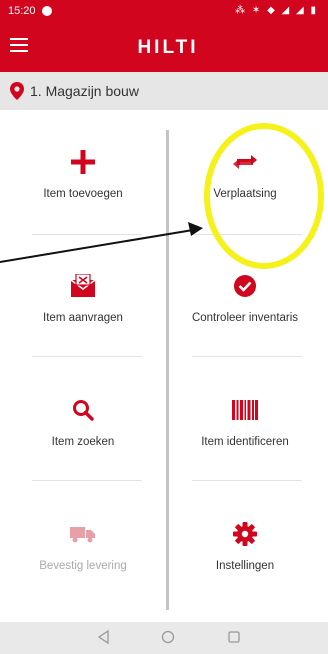  What do you see at coordinates (83, 162) in the screenshot?
I see `plus-icon` at bounding box center [83, 162].